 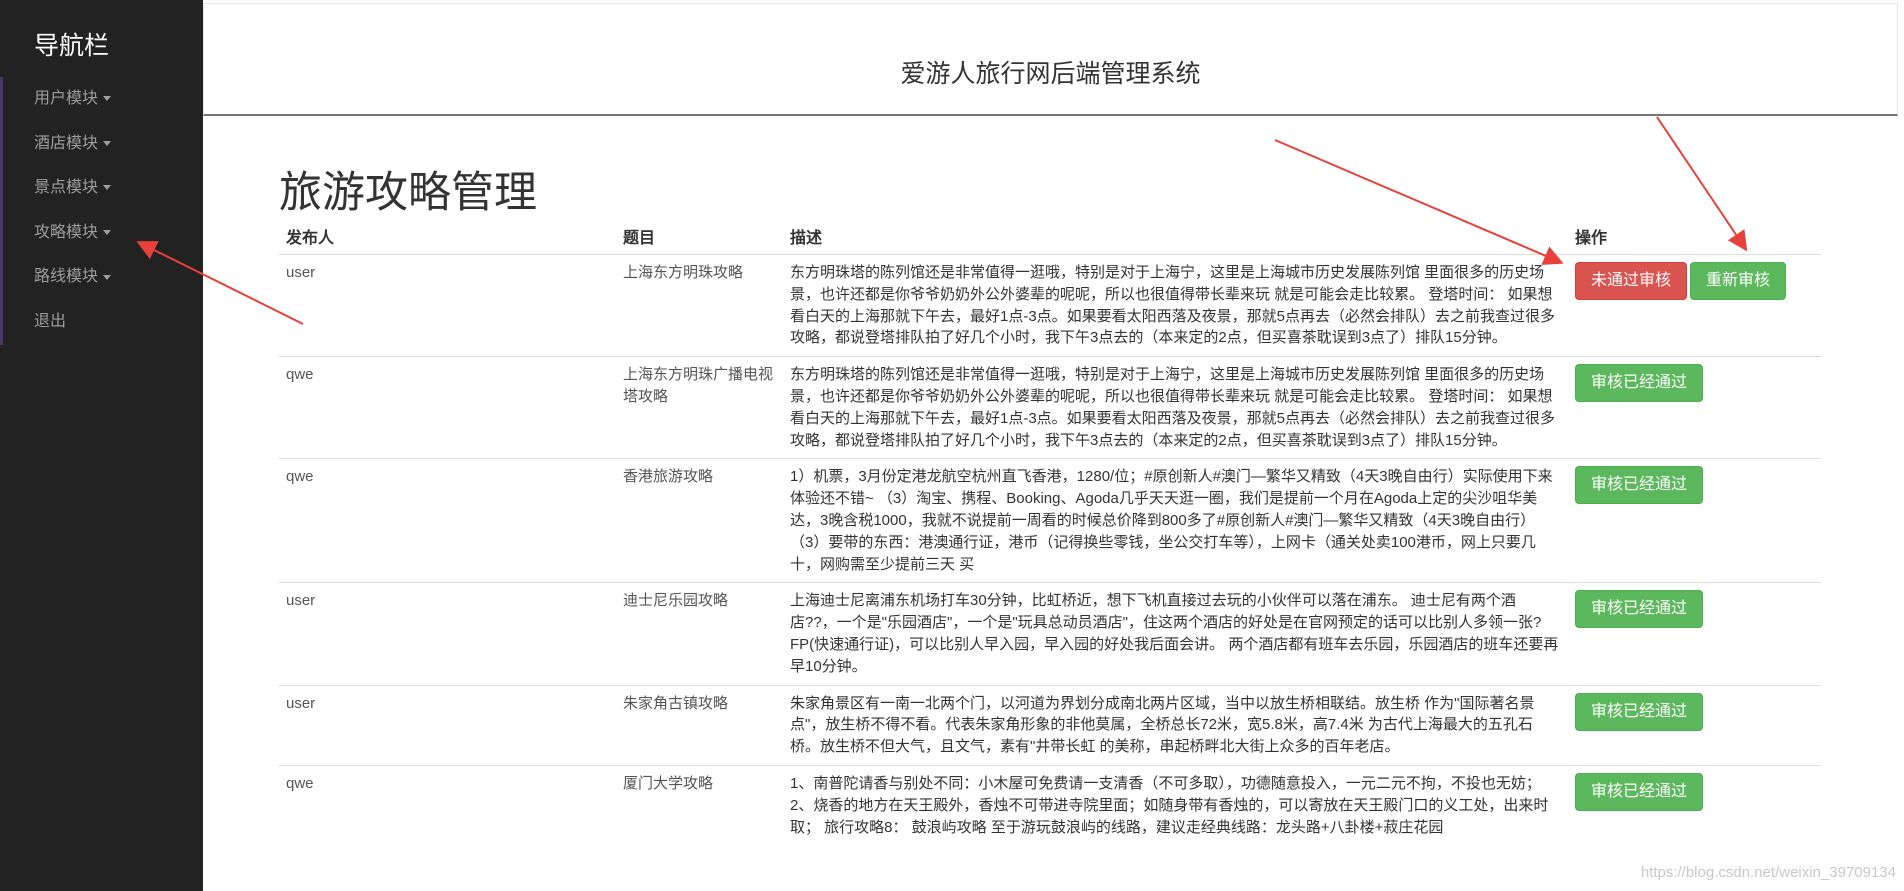 What do you see at coordinates (72, 46) in the screenshot?
I see `sidebar-title: 导航栏` at bounding box center [72, 46].